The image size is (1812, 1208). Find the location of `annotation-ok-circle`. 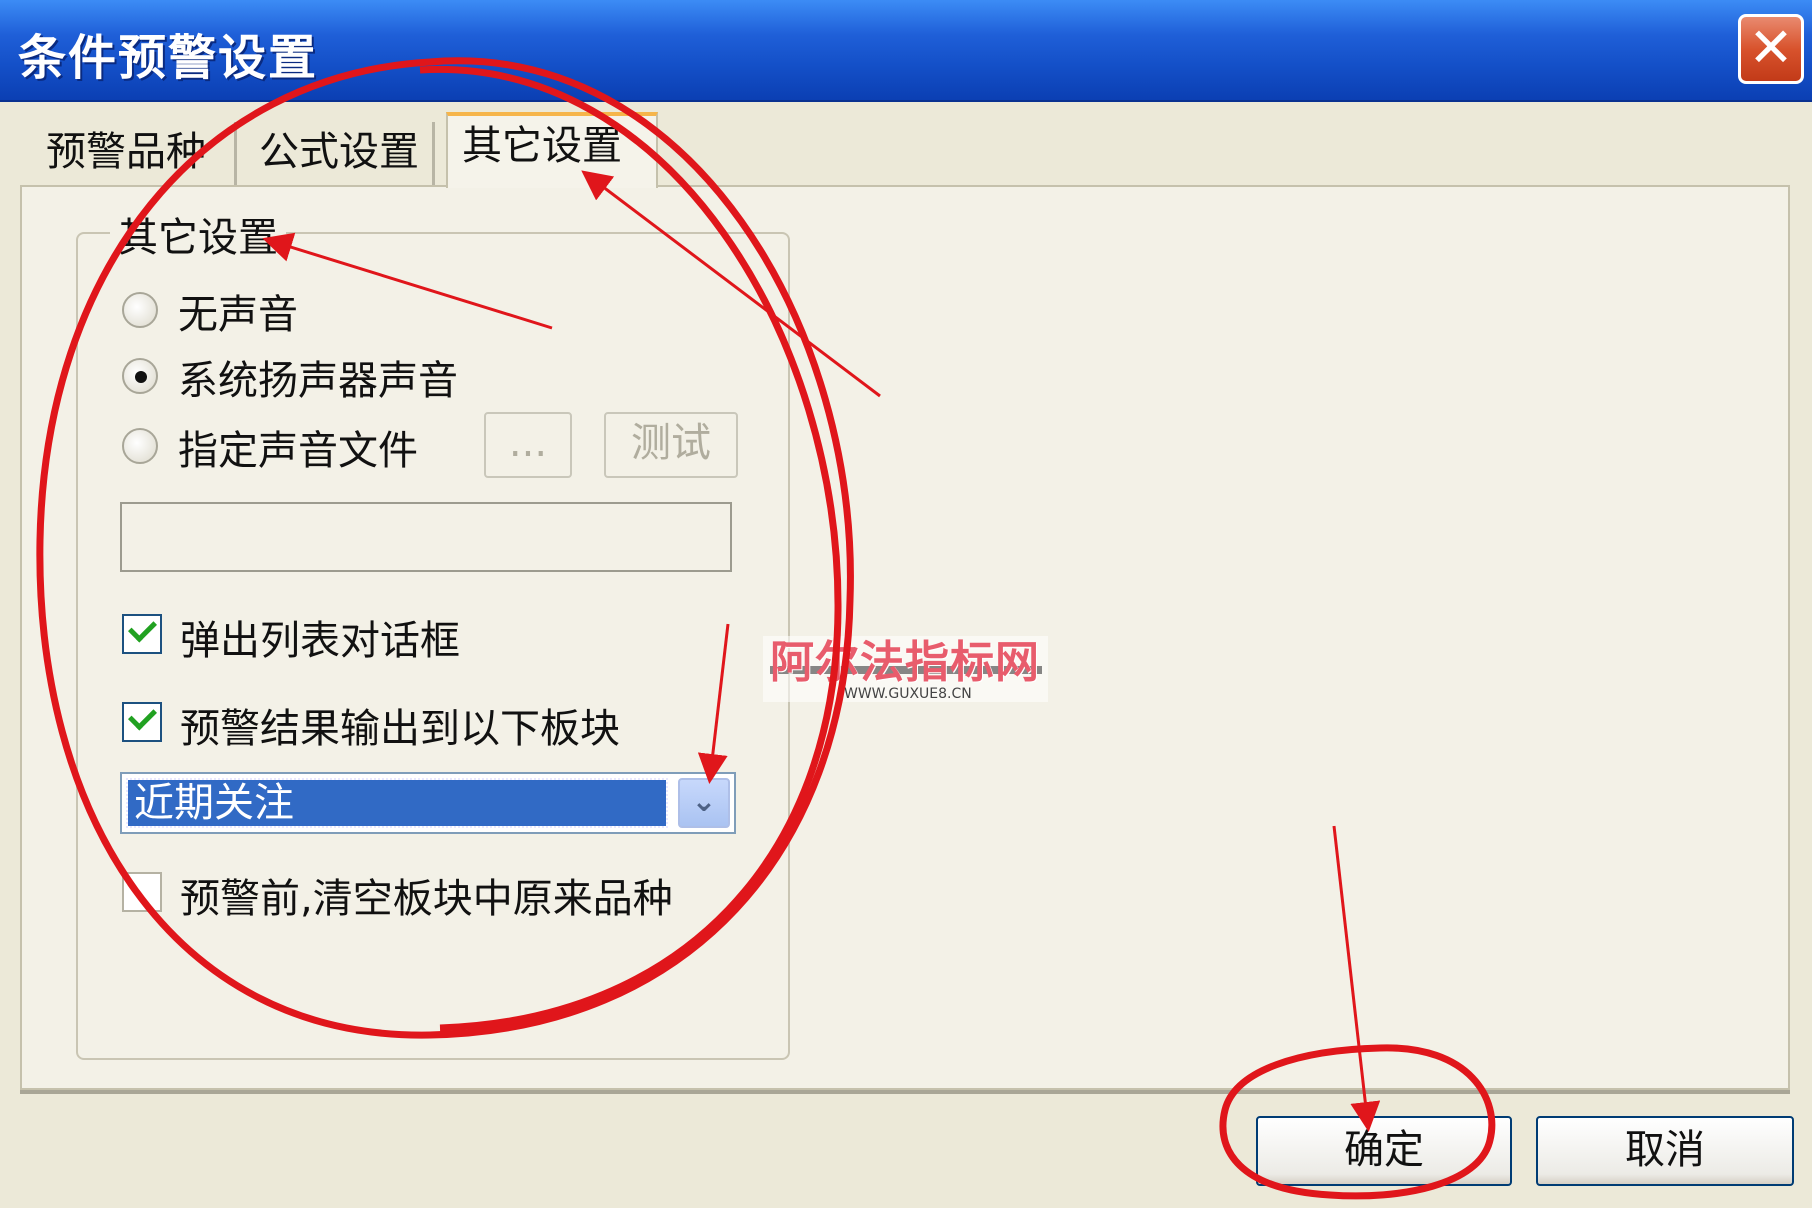

annotation-ok-circle is located at coordinates (1357, 1122).